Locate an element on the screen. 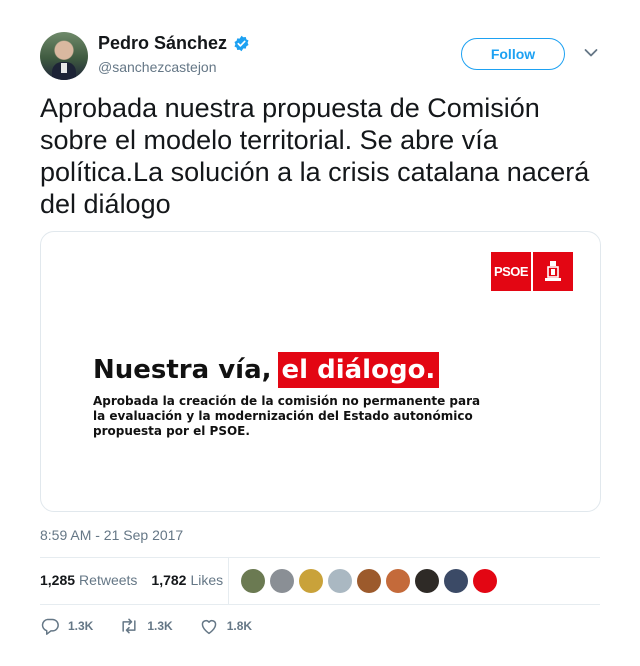  reply-count: 1.3K is located at coordinates (81, 626).